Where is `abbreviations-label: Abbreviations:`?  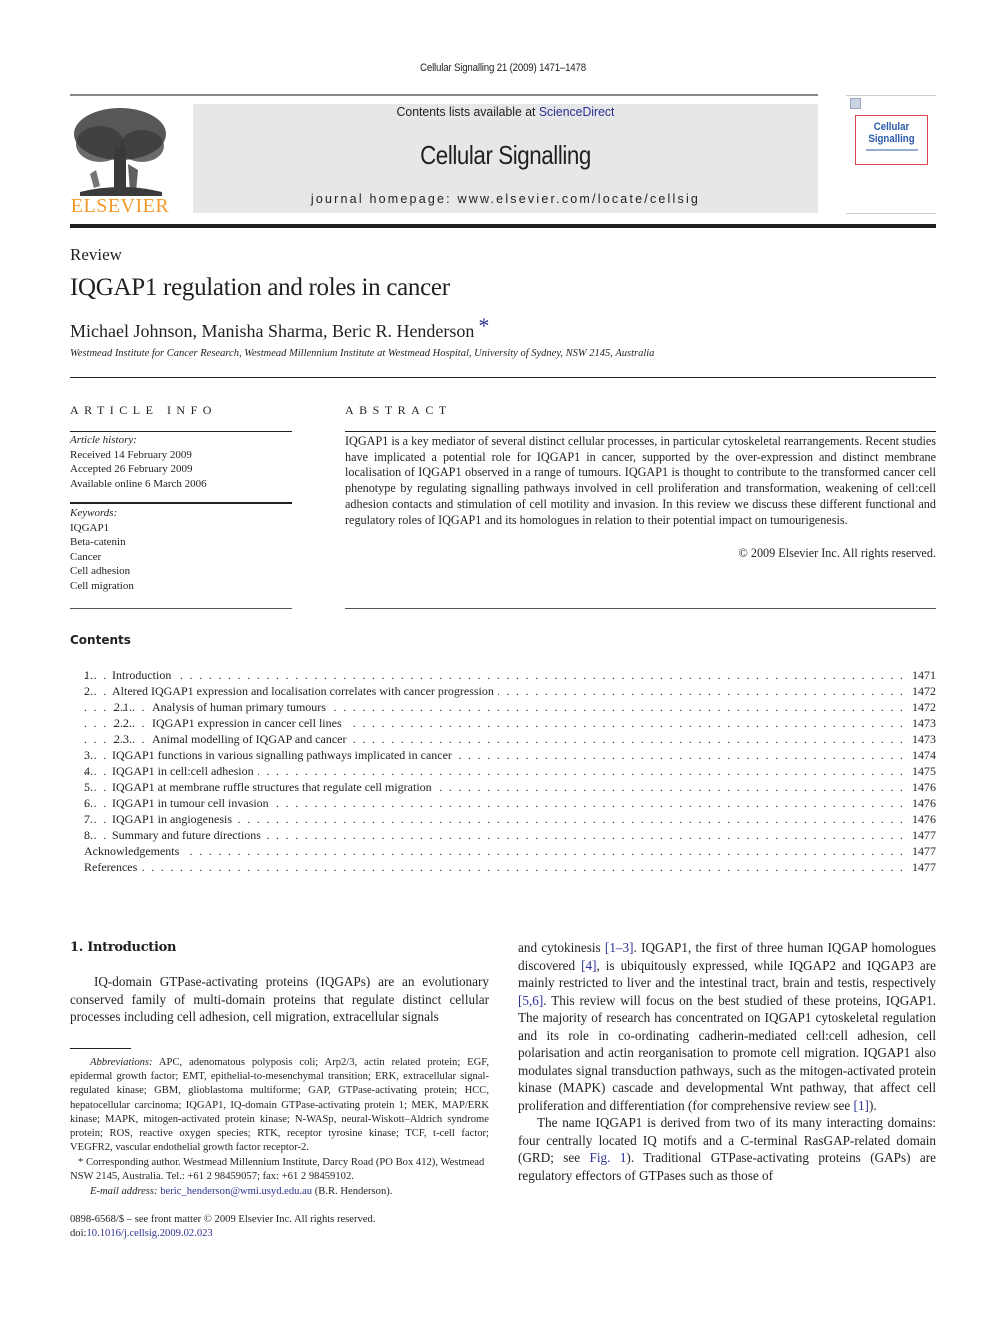
abbreviations-label: Abbreviations: is located at coordinates (121, 1062).